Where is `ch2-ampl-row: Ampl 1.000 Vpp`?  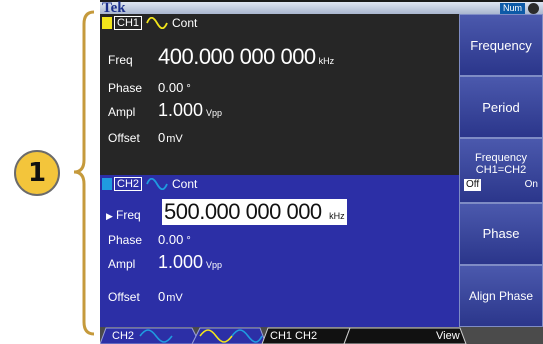 ch2-ampl-row: Ampl 1.000 Vpp is located at coordinates (165, 262).